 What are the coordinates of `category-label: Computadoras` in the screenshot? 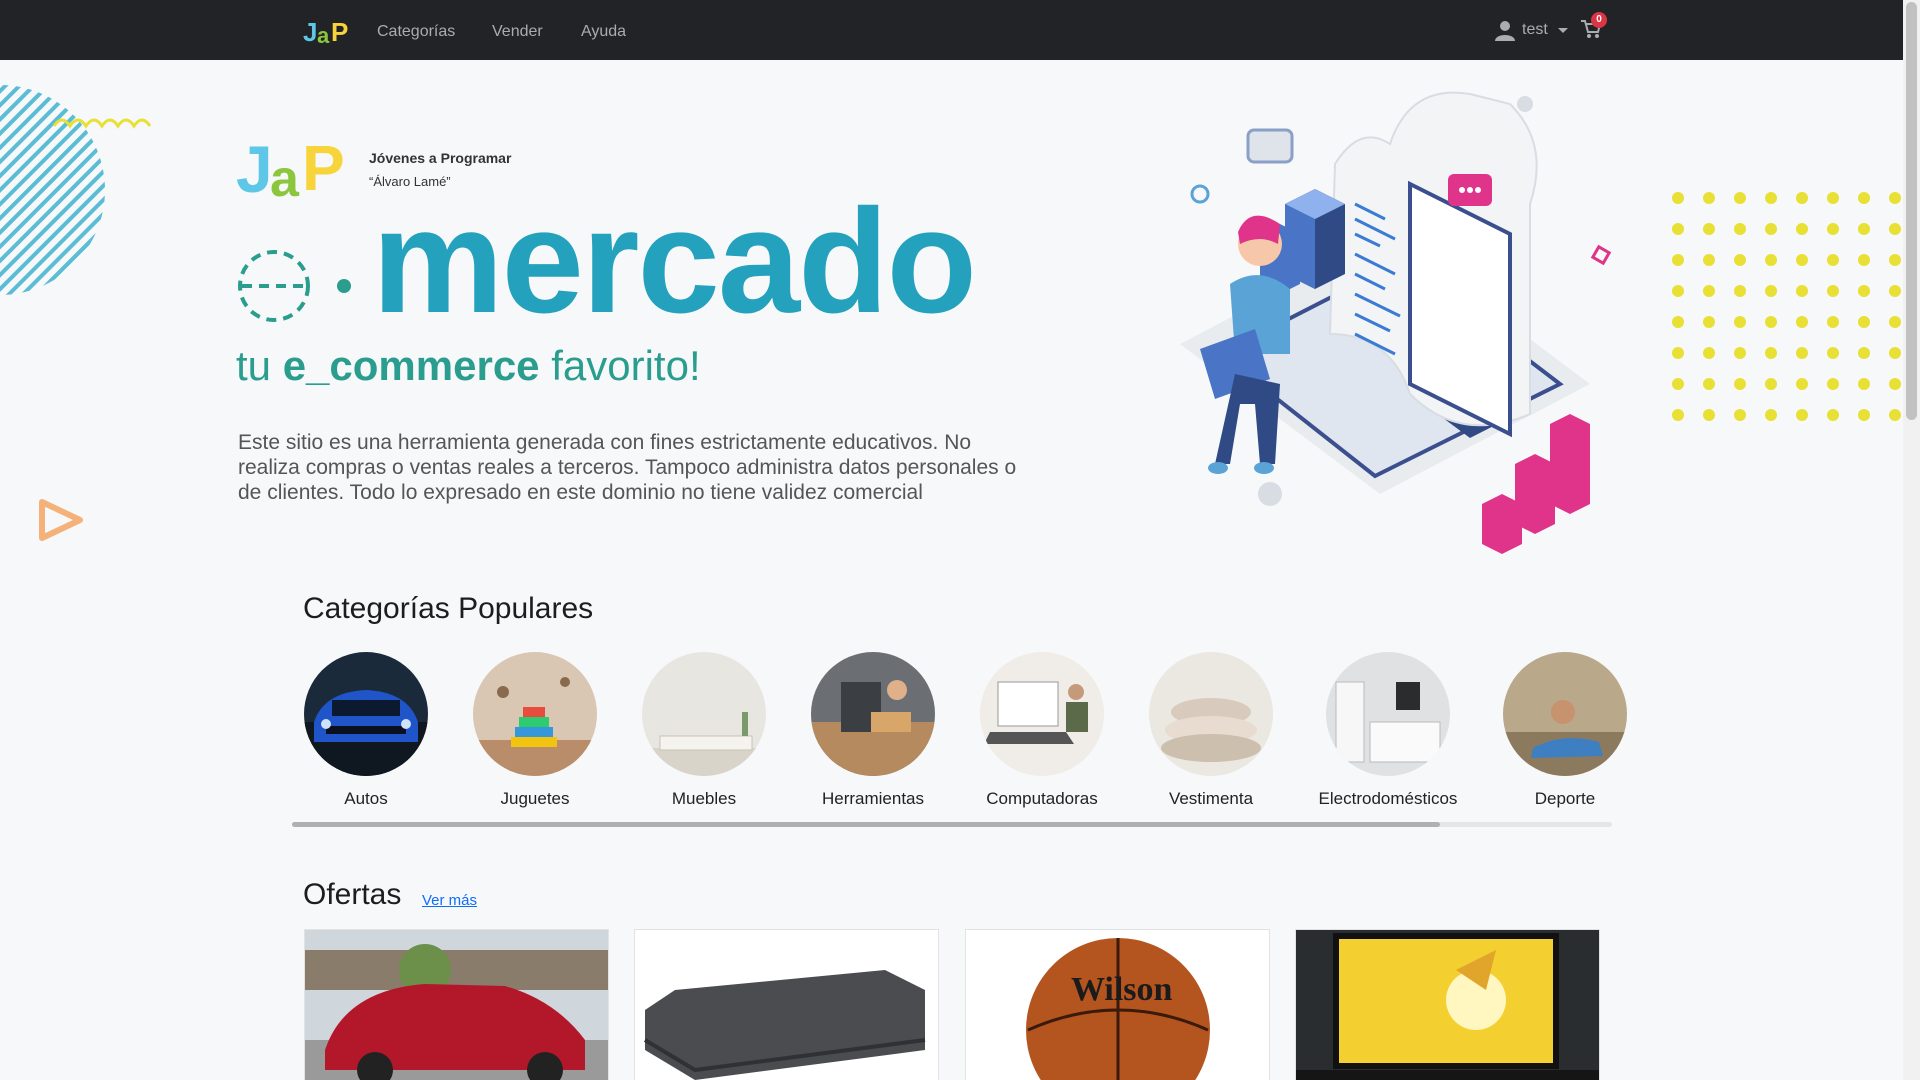 It's located at (1042, 798).